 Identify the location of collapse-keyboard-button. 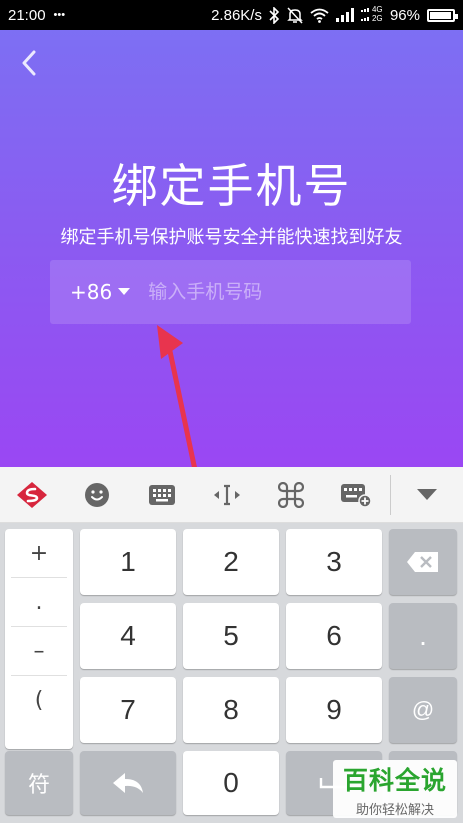
(427, 495).